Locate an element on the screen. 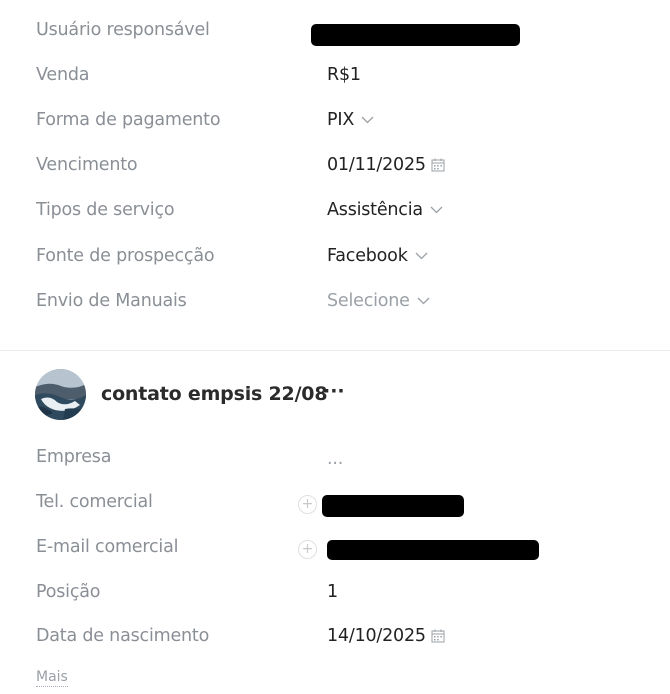 This screenshot has height=694, width=670. fonte-prospeccao-select: Facebook is located at coordinates (377, 256).